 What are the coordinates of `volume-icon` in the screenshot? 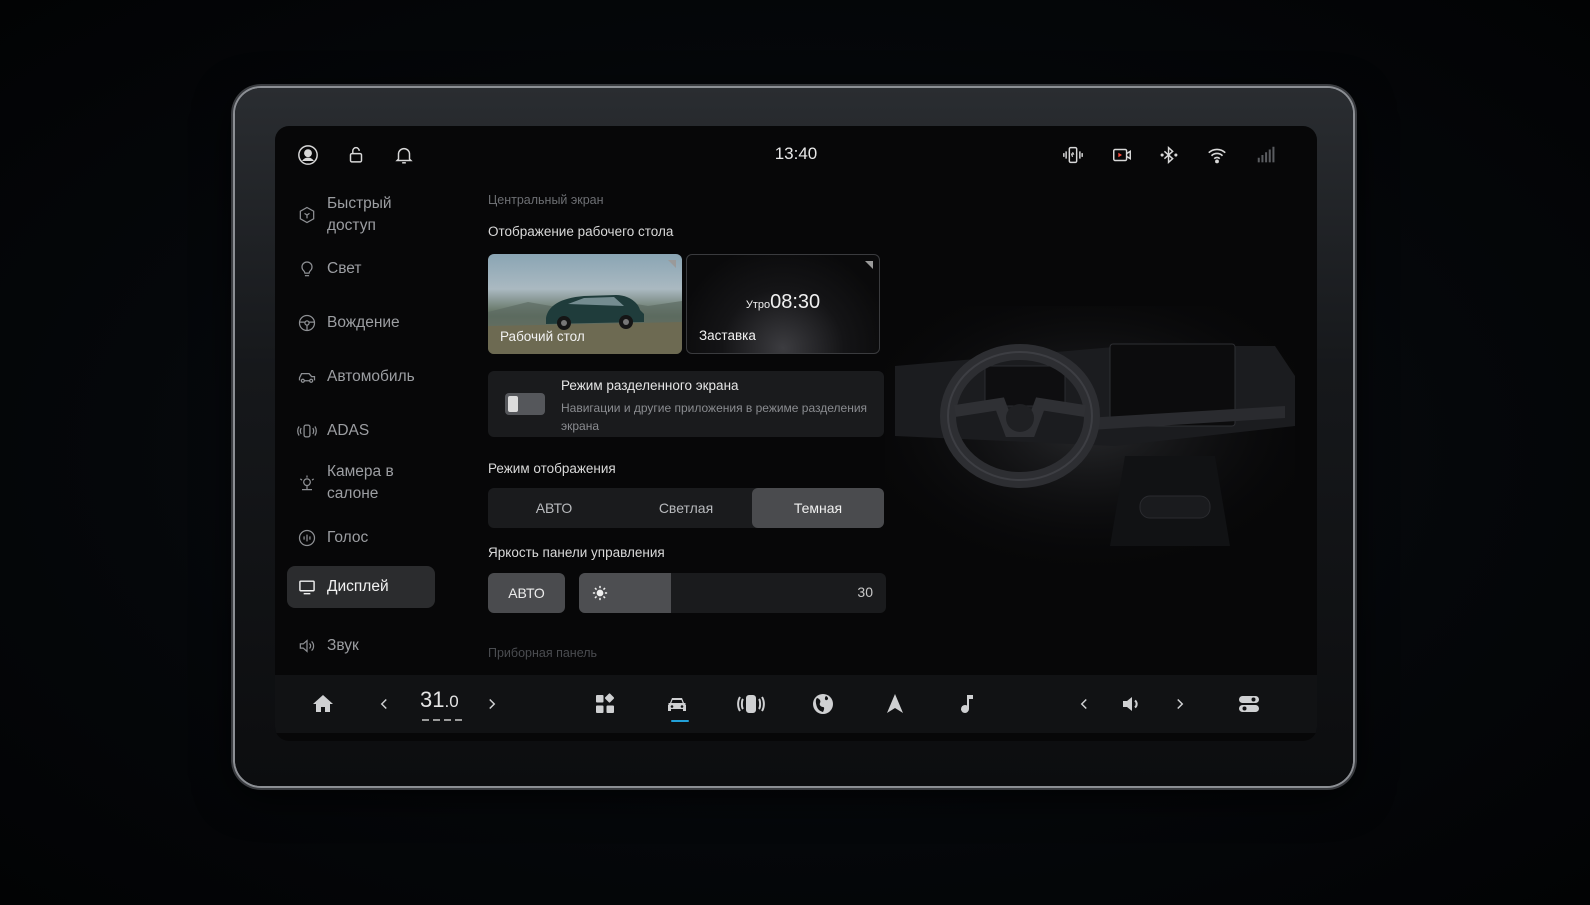 It's located at (1132, 704).